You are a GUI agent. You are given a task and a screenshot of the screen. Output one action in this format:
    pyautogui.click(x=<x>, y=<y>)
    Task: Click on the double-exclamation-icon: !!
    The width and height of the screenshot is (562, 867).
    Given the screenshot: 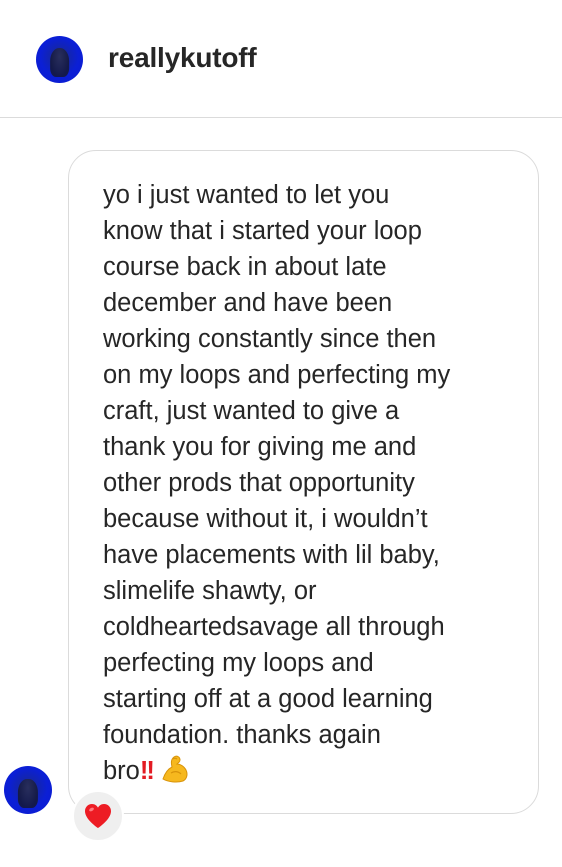 What is the action you would take?
    pyautogui.click(x=147, y=771)
    